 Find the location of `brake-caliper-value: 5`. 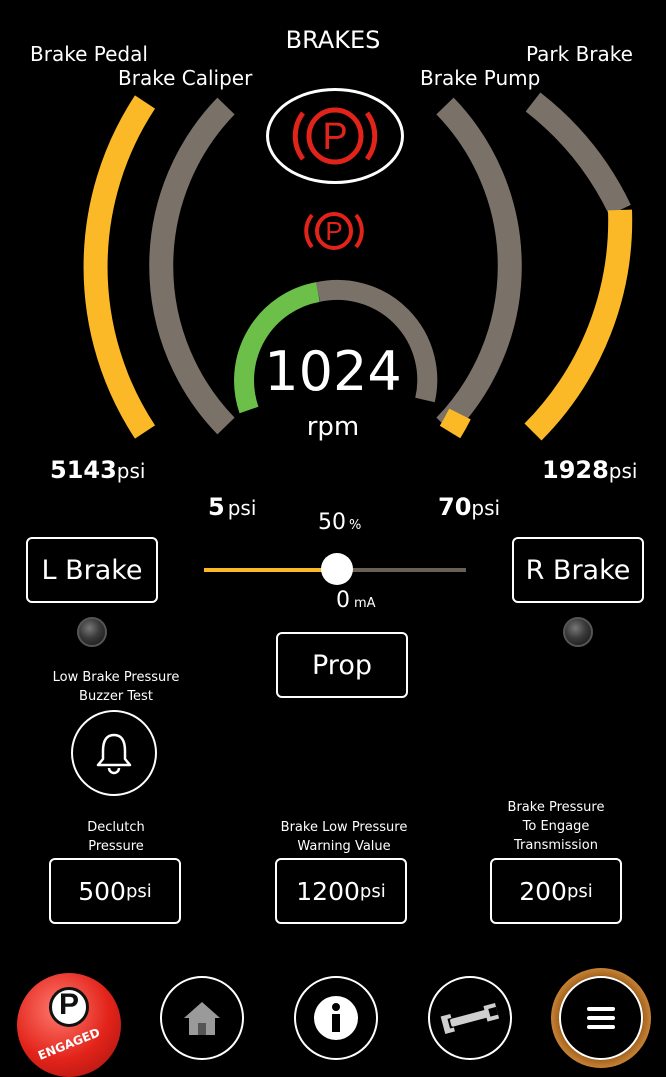

brake-caliper-value: 5 is located at coordinates (216, 507).